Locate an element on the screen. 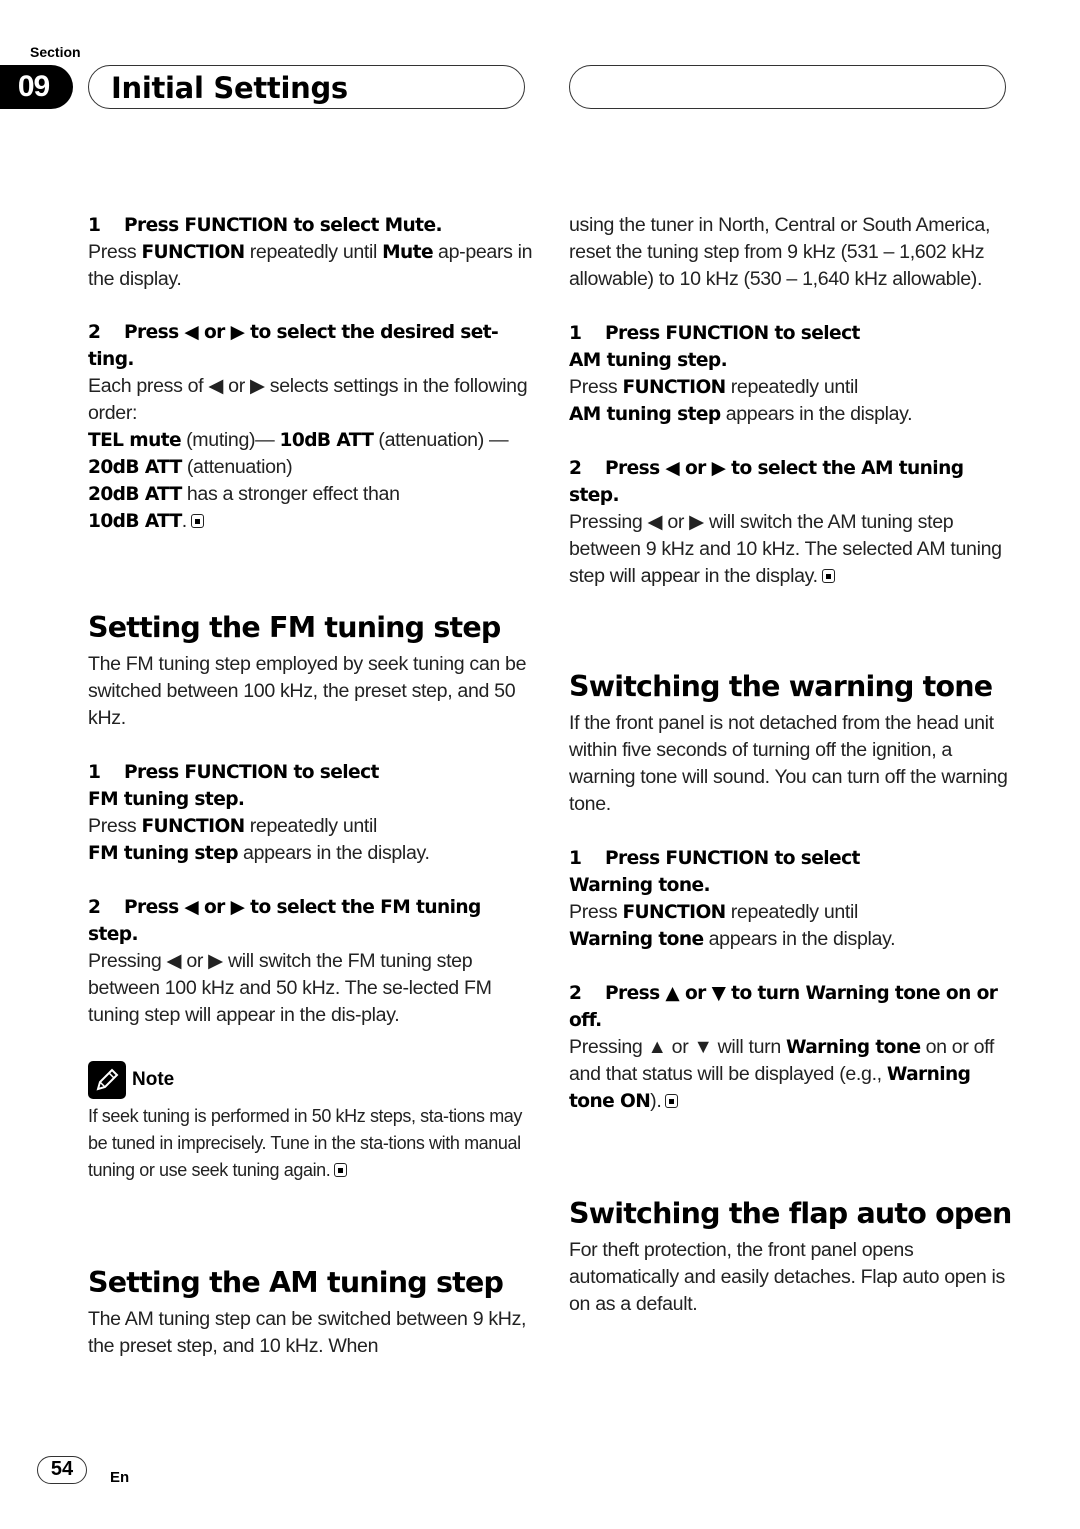  section-number-tab: 09 is located at coordinates (36, 87).